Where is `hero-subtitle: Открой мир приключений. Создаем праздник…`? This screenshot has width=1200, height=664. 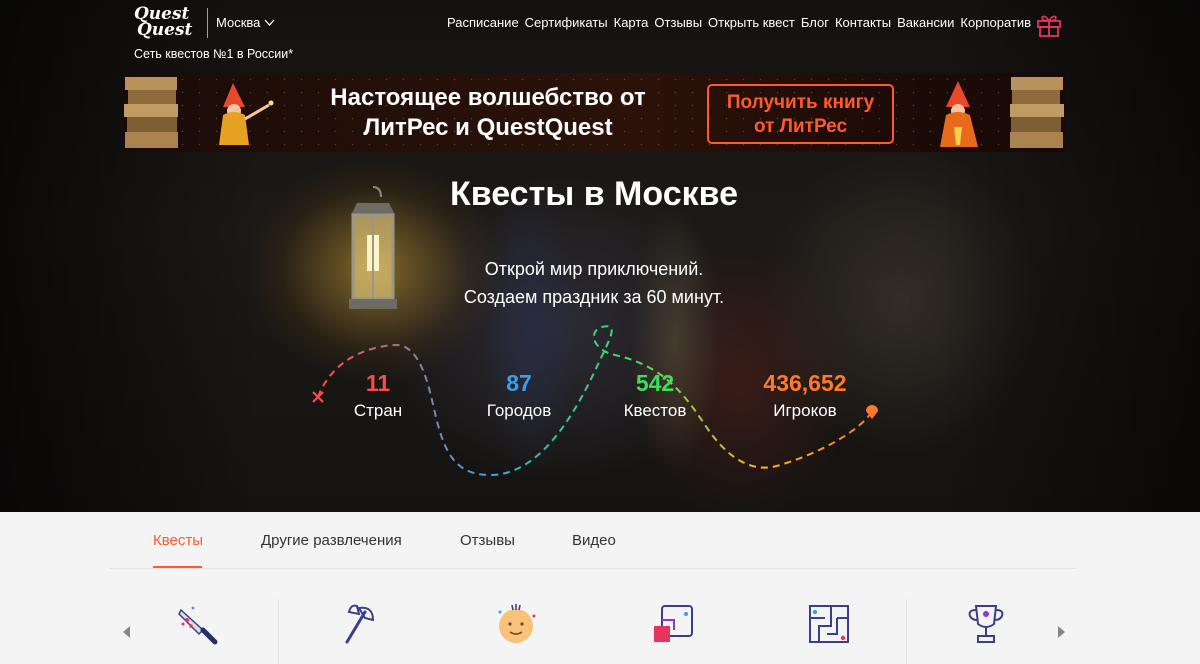 hero-subtitle: Открой мир приключений. Создаем праздник… is located at coordinates (594, 283).